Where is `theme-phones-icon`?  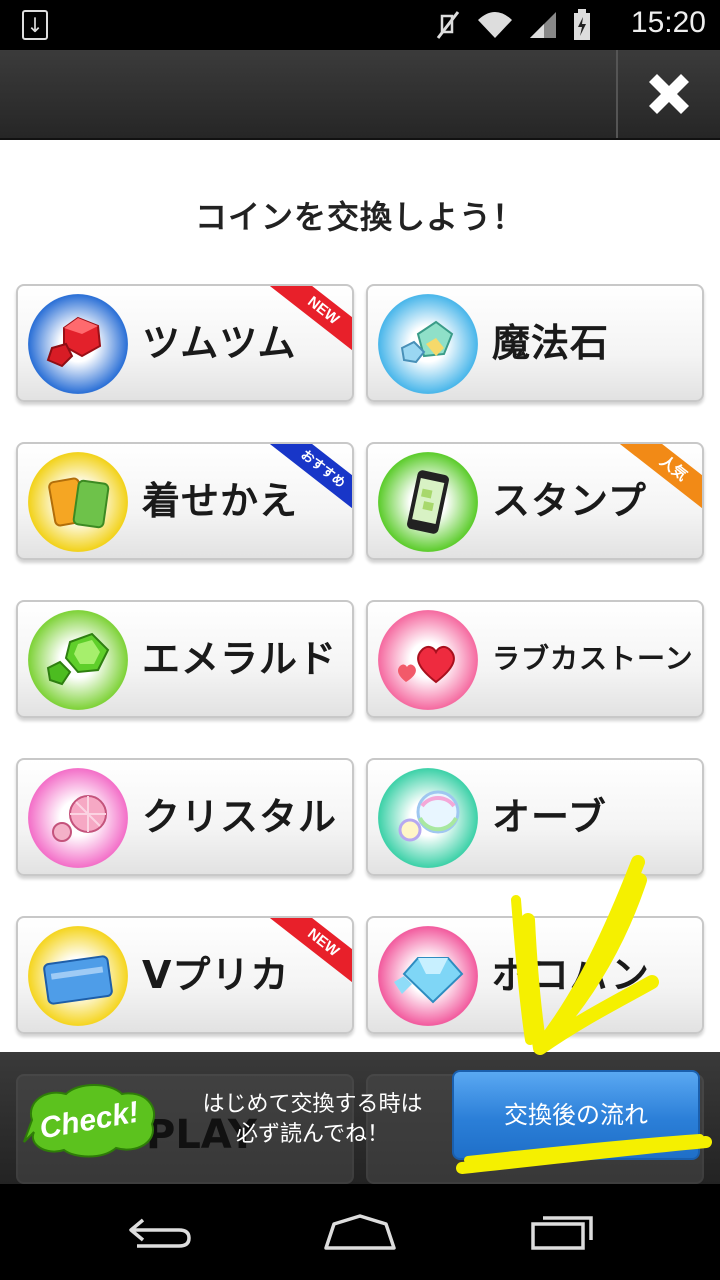 theme-phones-icon is located at coordinates (79, 503).